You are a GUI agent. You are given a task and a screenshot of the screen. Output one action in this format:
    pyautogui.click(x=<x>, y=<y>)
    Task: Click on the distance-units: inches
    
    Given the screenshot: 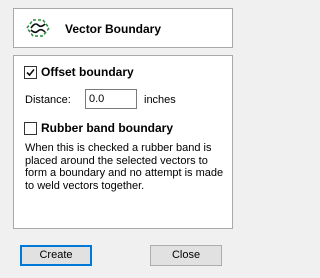 What is the action you would take?
    pyautogui.click(x=160, y=100)
    